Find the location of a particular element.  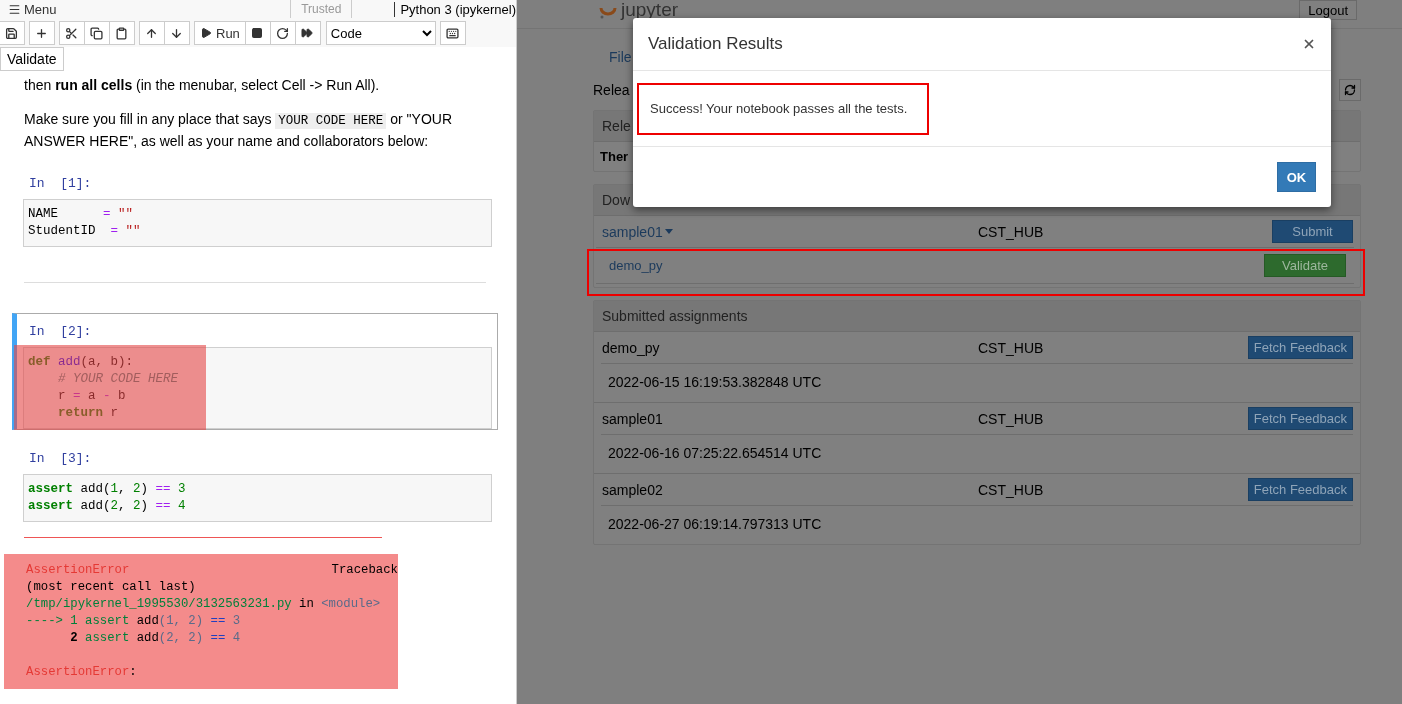

copy-button is located at coordinates (97, 33).